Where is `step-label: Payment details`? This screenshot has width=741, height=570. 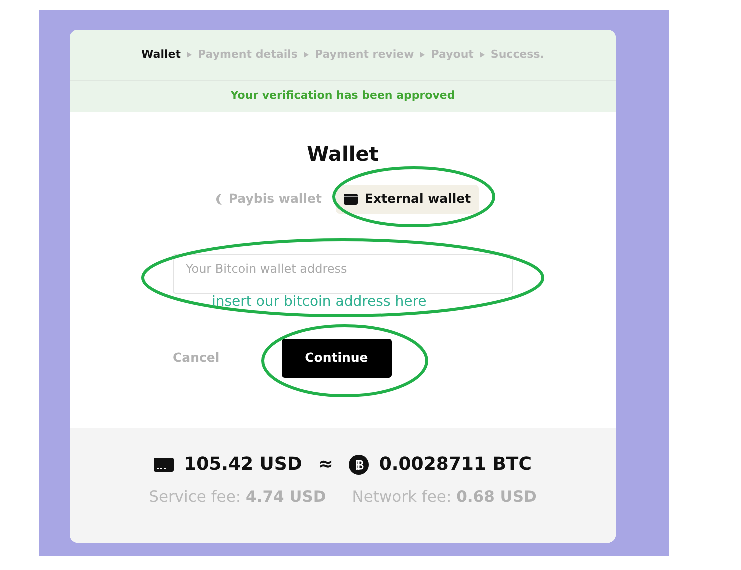
step-label: Payment details is located at coordinates (248, 55).